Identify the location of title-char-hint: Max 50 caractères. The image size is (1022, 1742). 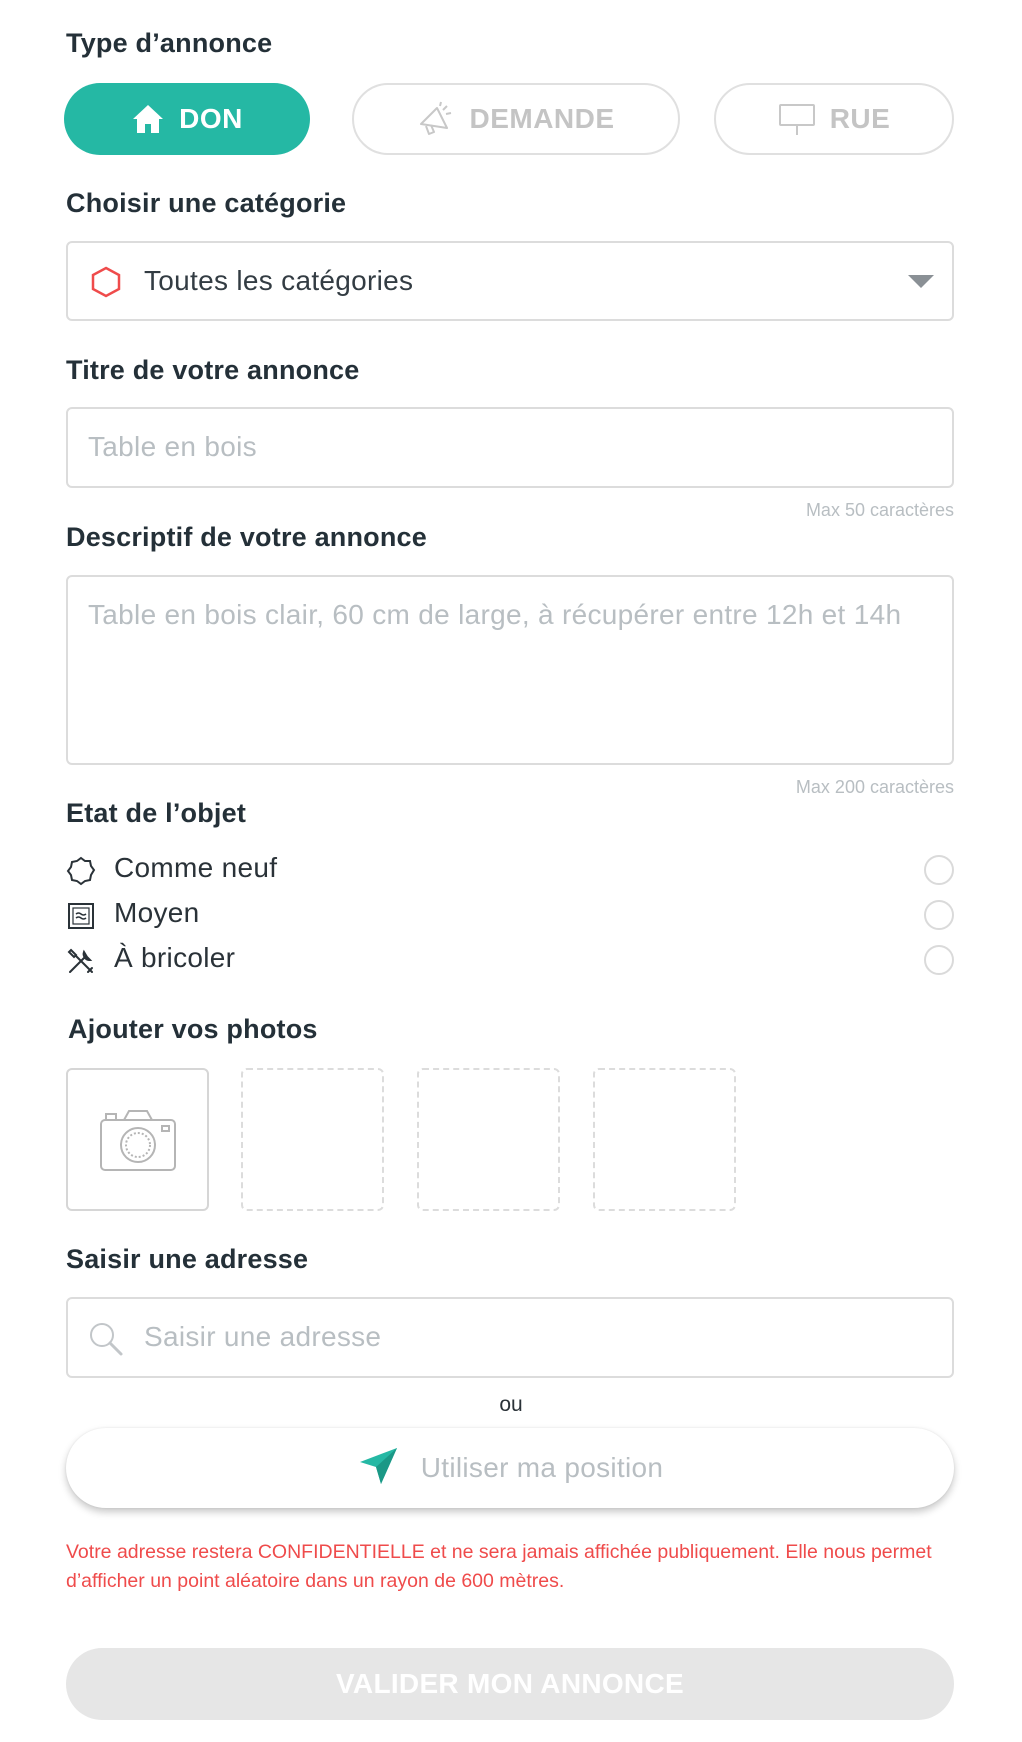
(879, 510).